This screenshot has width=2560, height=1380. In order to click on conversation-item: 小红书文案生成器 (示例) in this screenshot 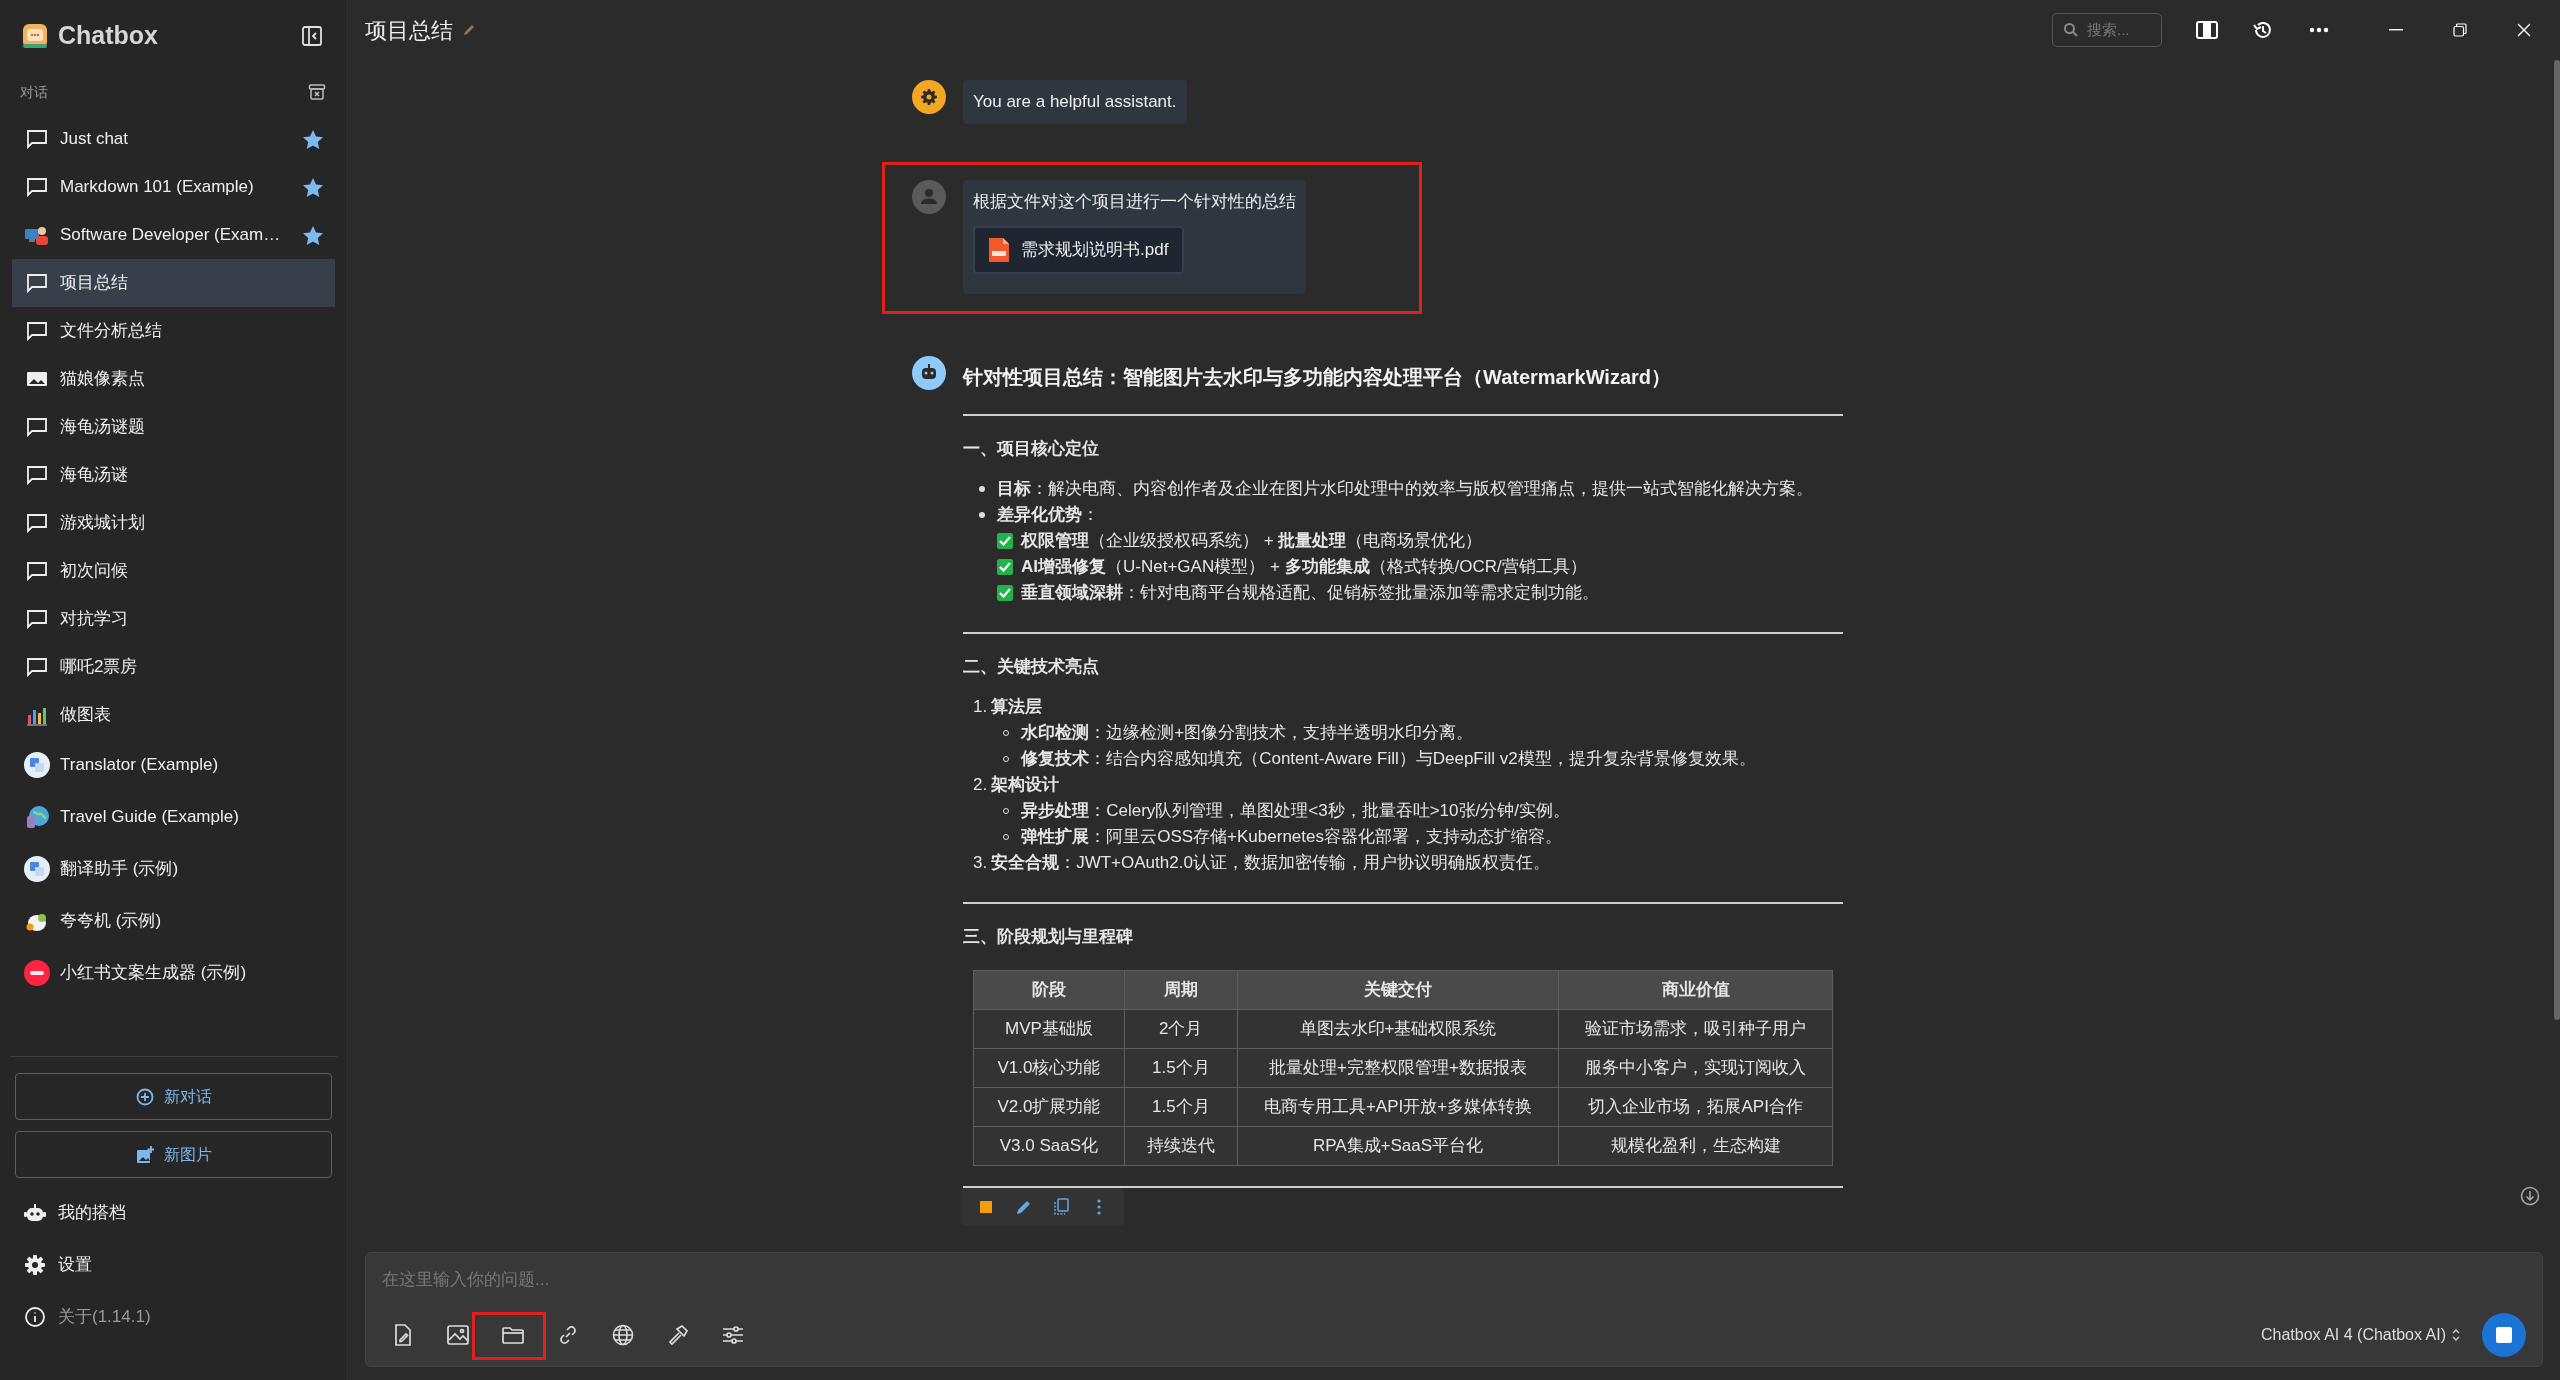, I will do `click(173, 973)`.